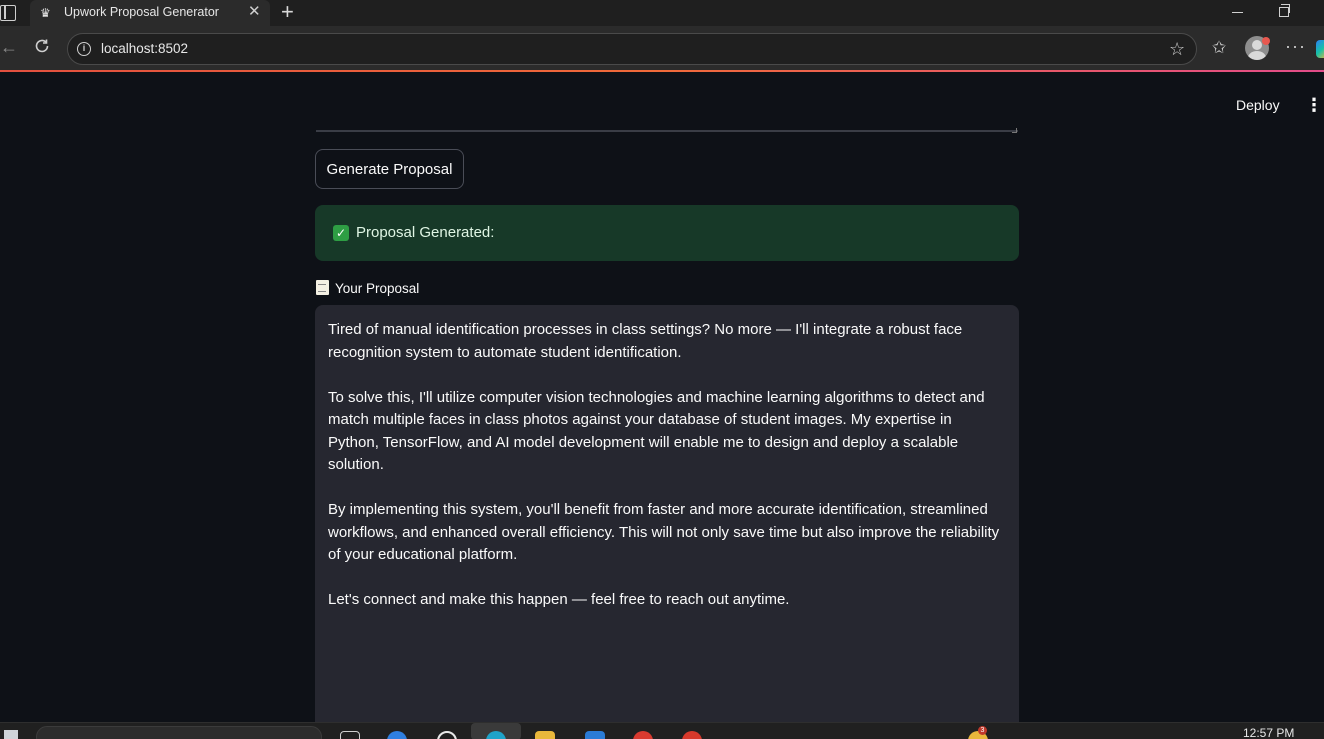 The image size is (1324, 739). I want to click on bookmark-star-icon: ☆, so click(1177, 49).